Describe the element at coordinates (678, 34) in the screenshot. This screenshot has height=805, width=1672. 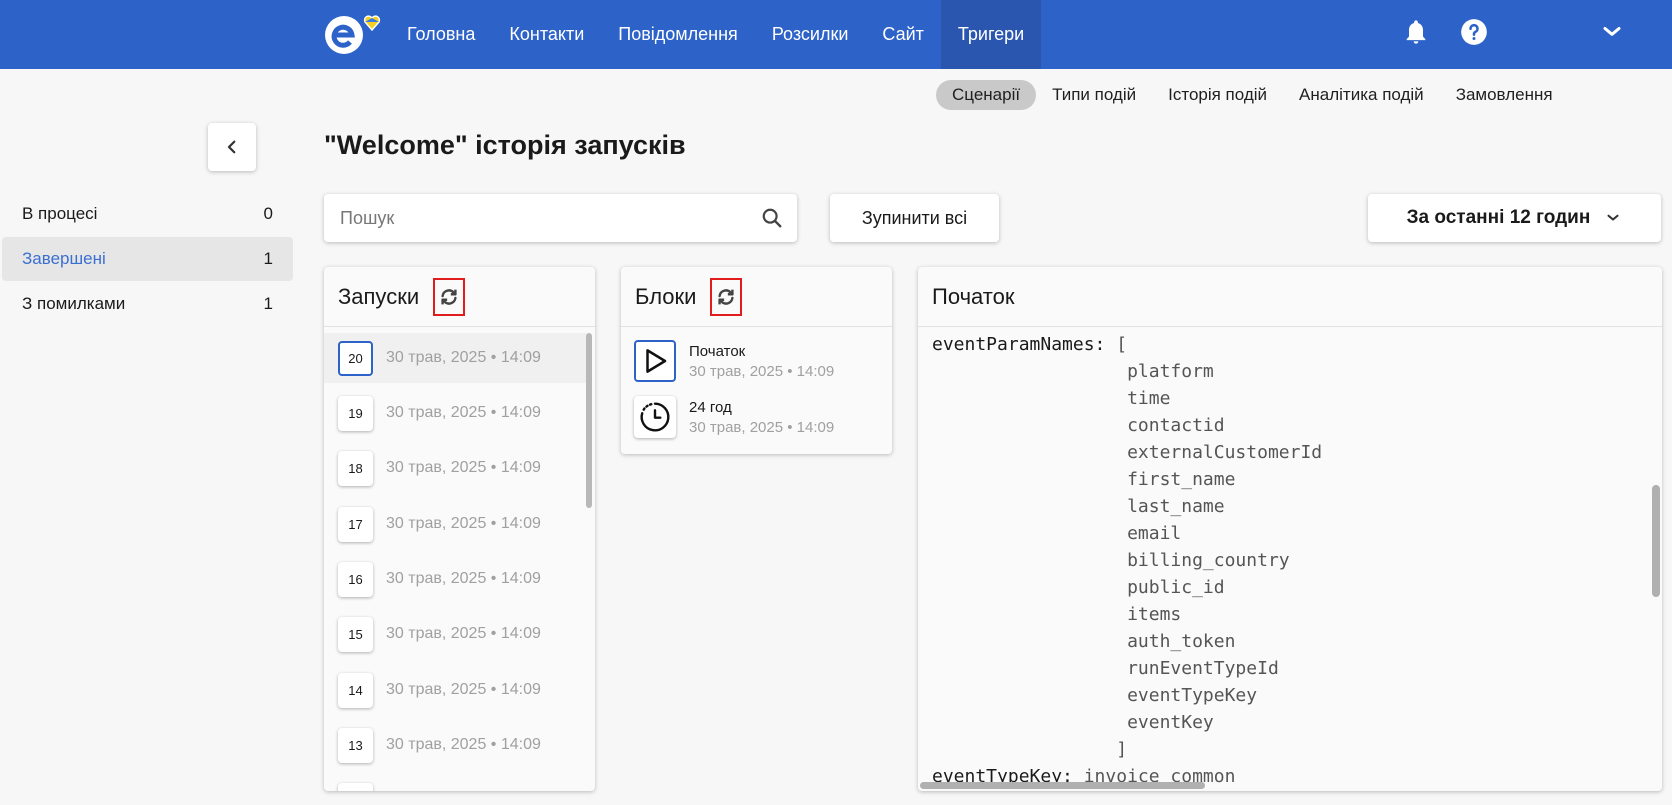
I see `nav-item-messages: Повідомлення` at that location.